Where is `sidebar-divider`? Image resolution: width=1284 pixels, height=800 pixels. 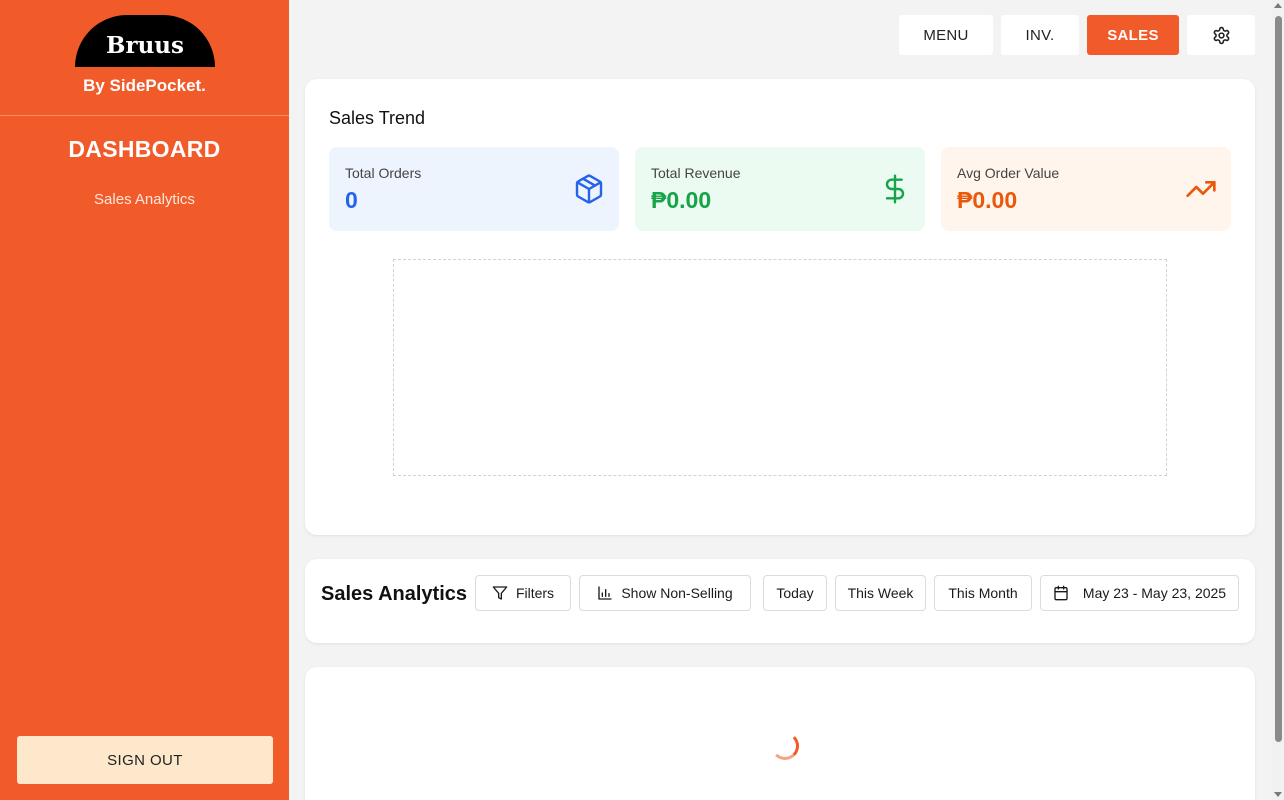
sidebar-divider is located at coordinates (144, 115).